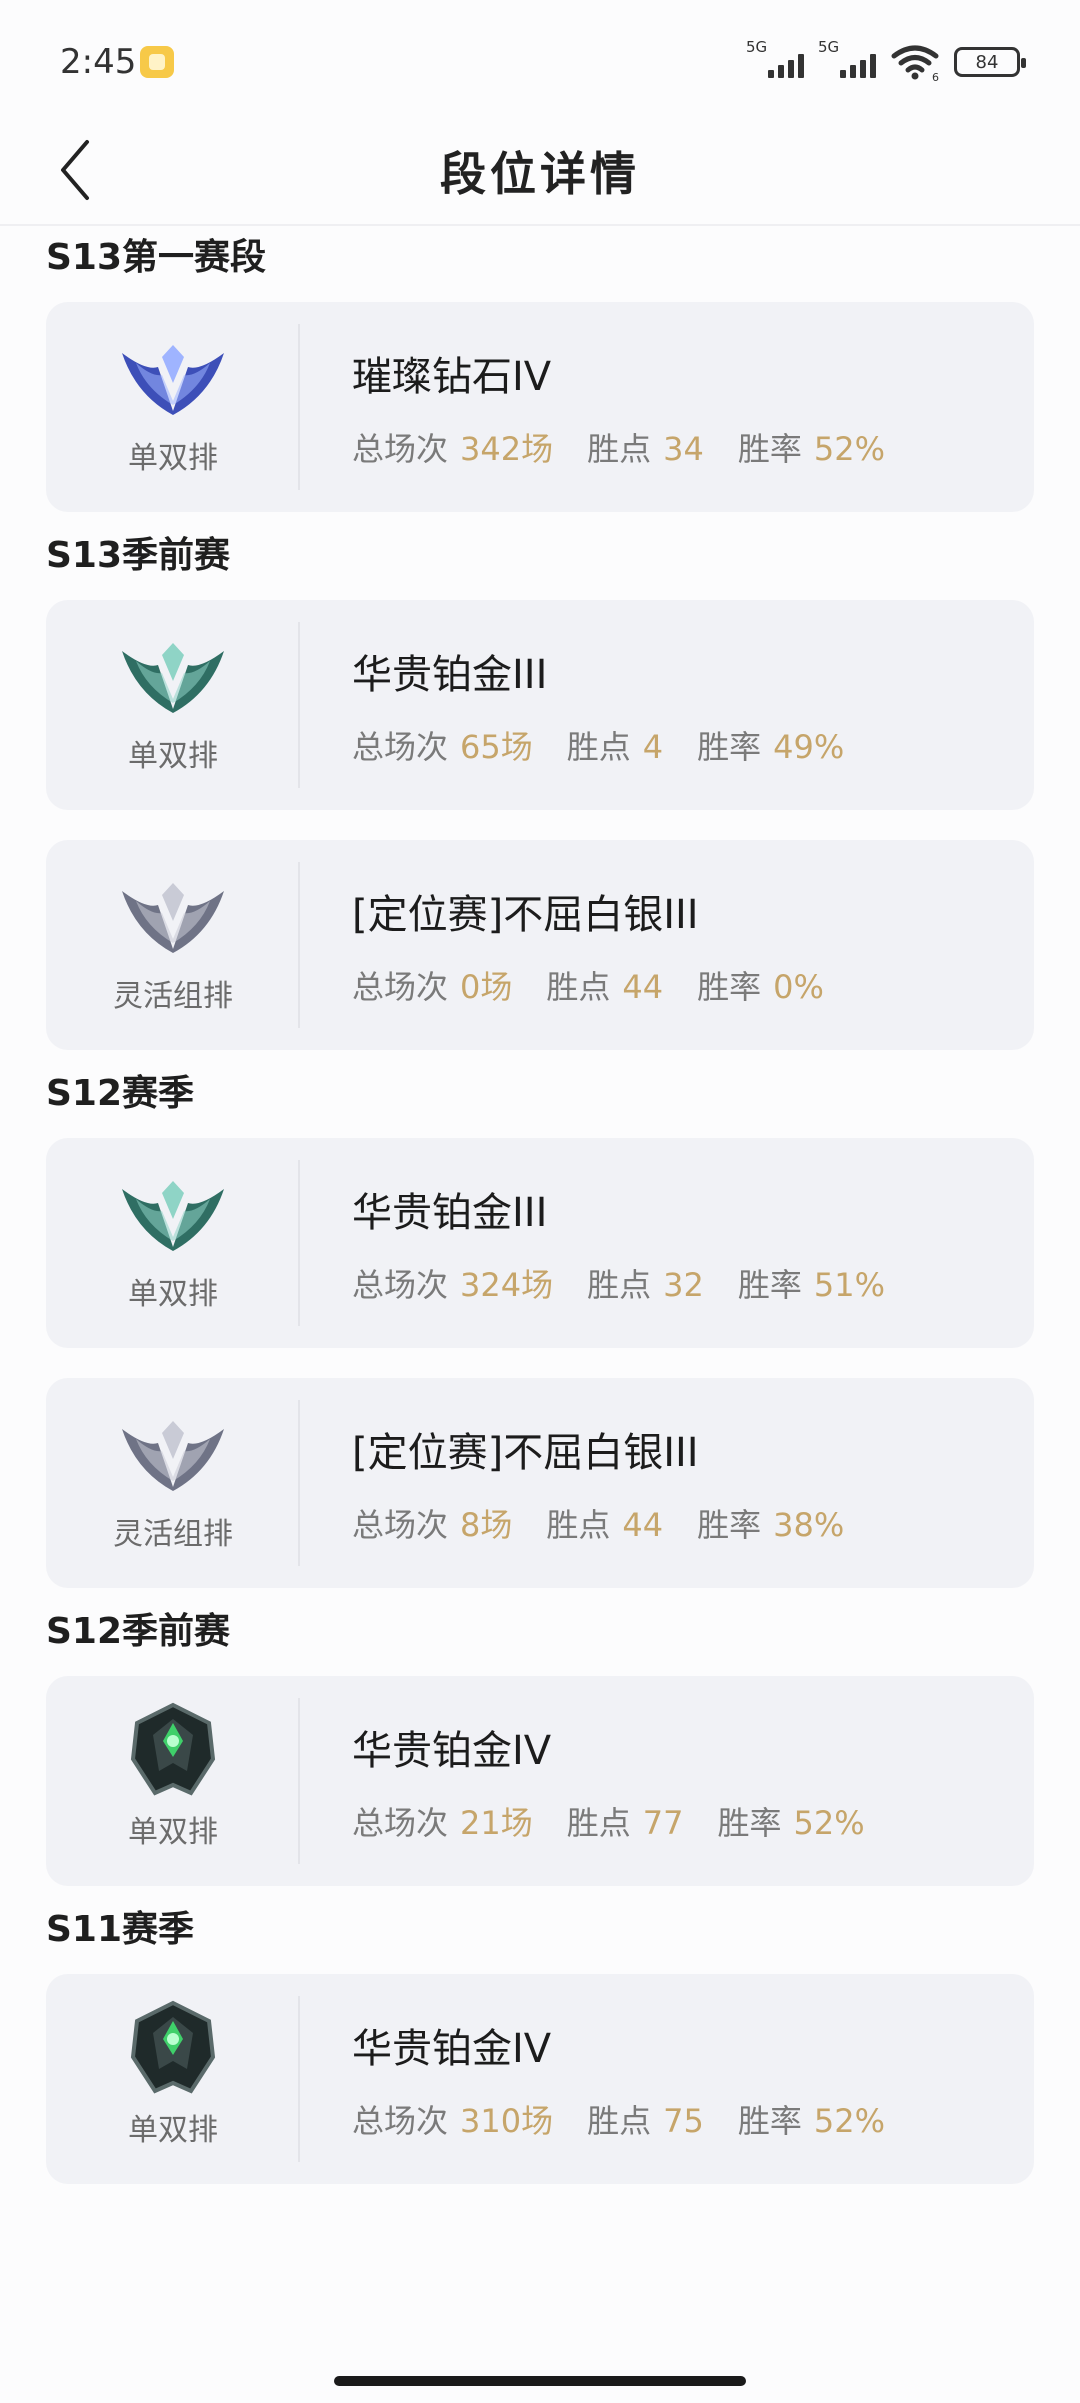  What do you see at coordinates (507, 1285) in the screenshot?
I see `games-value: 324场` at bounding box center [507, 1285].